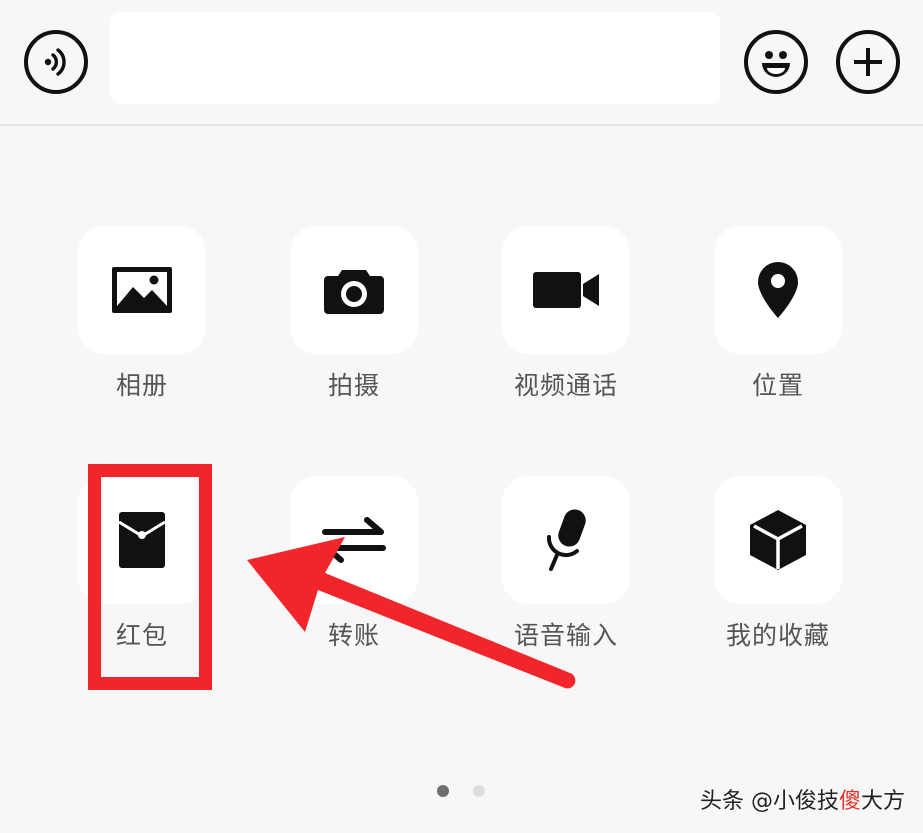  Describe the element at coordinates (566, 635) in the screenshot. I see `panel-item-label: 语音输入` at that location.